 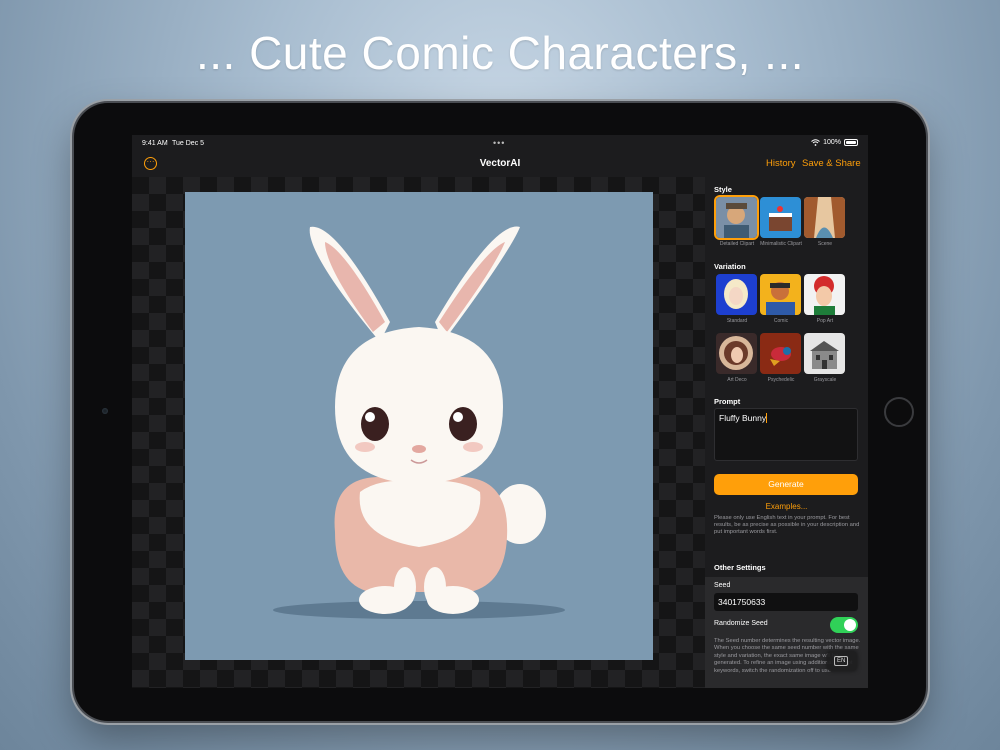 What do you see at coordinates (727, 401) in the screenshot?
I see `prompt-section-label: Prompt` at bounding box center [727, 401].